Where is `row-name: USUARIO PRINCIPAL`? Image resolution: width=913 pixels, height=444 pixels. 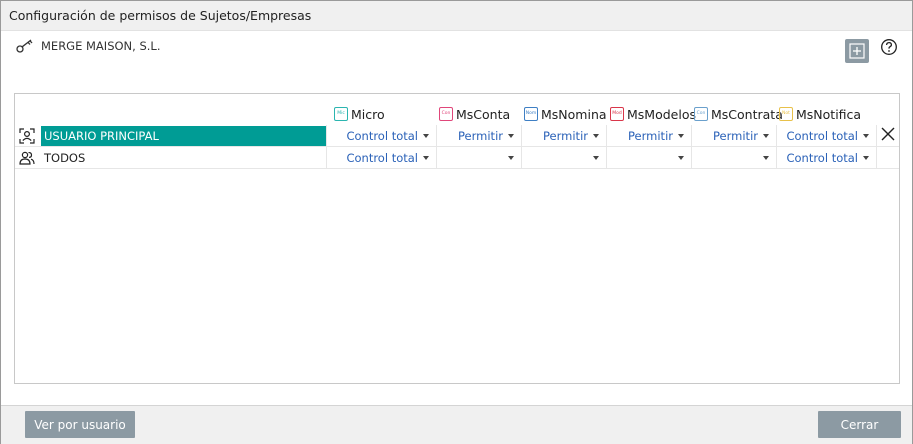 row-name: USUARIO PRINCIPAL is located at coordinates (183, 136).